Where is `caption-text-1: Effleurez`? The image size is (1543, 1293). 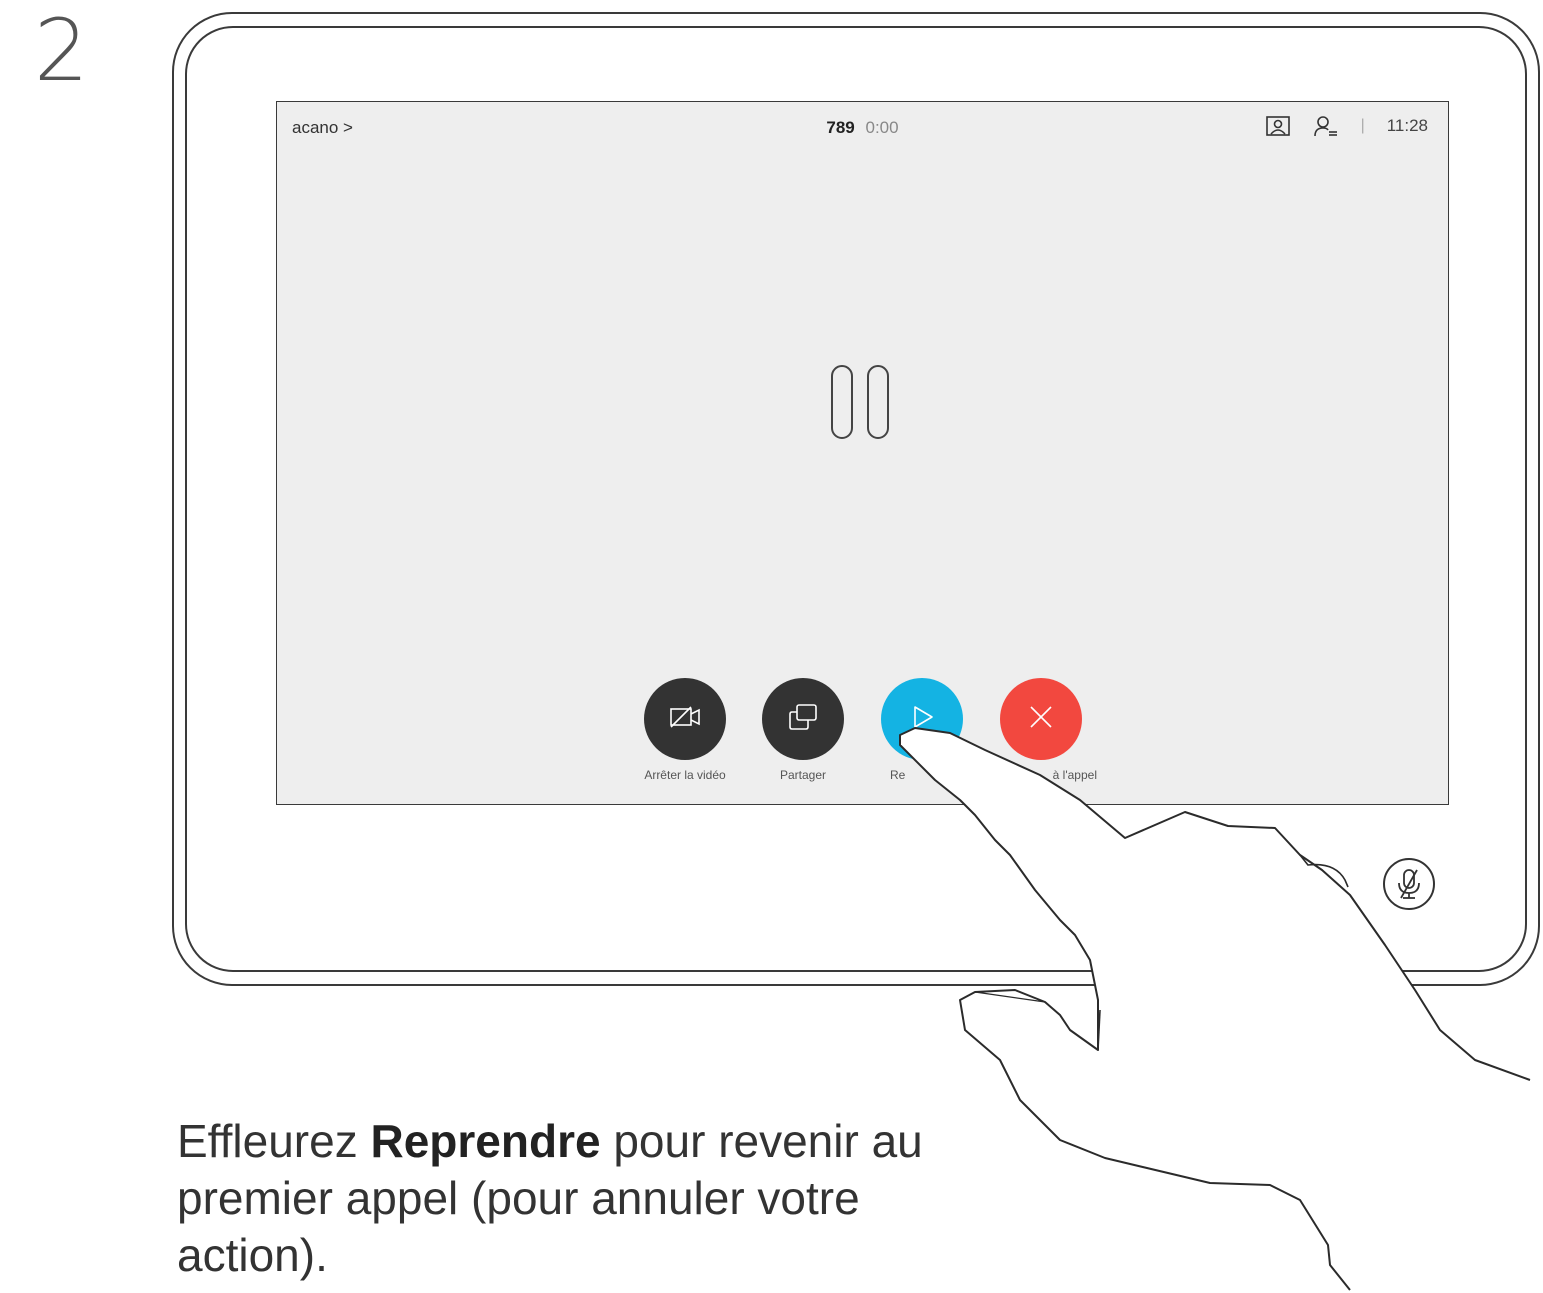 caption-text-1: Effleurez is located at coordinates (274, 1141).